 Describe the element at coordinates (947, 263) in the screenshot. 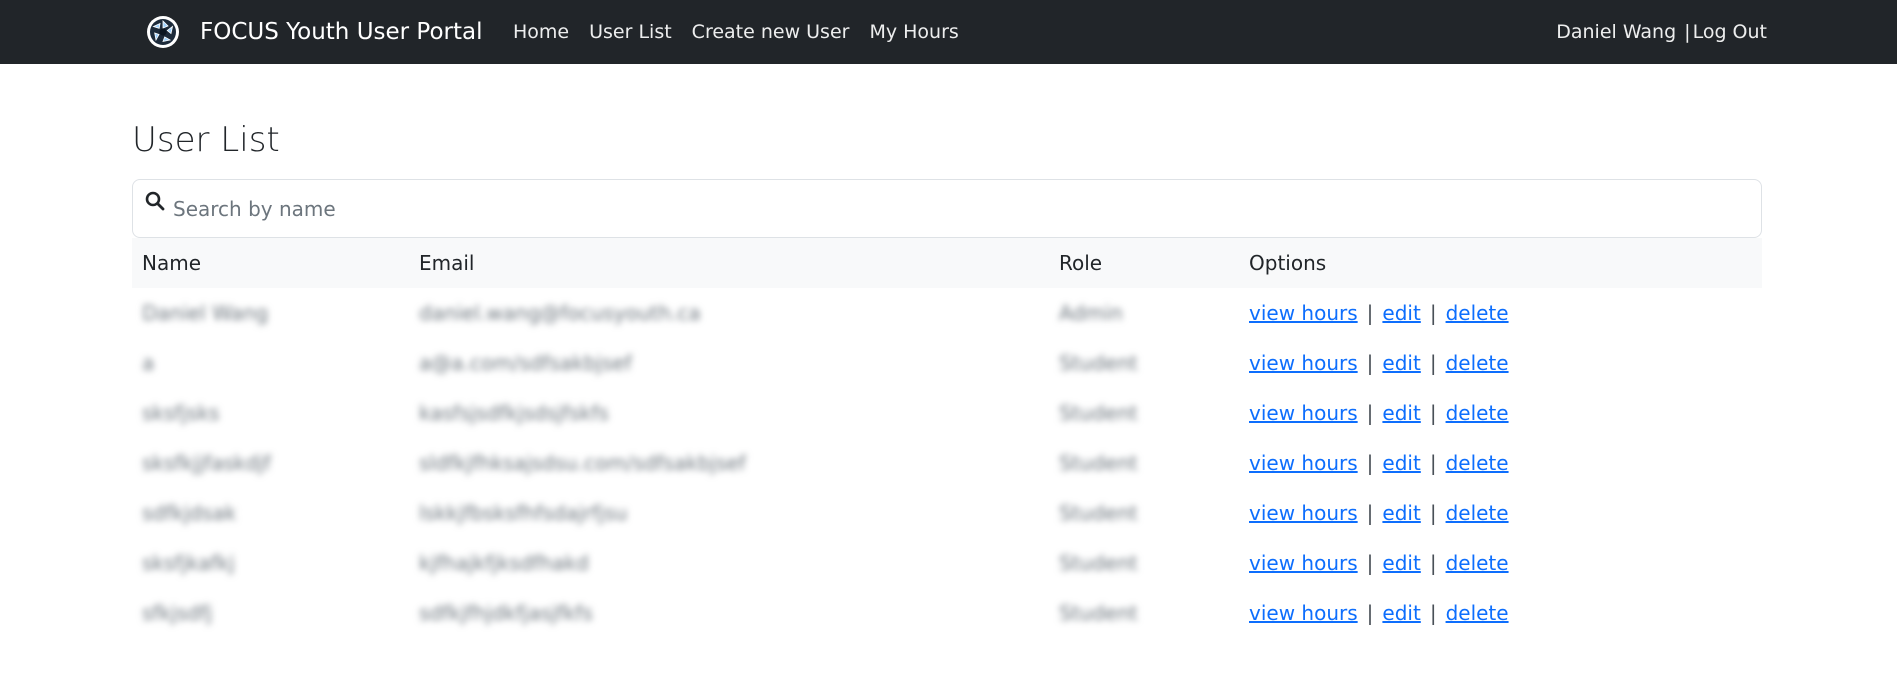

I see `table-header-row: Name Email Role Options` at that location.